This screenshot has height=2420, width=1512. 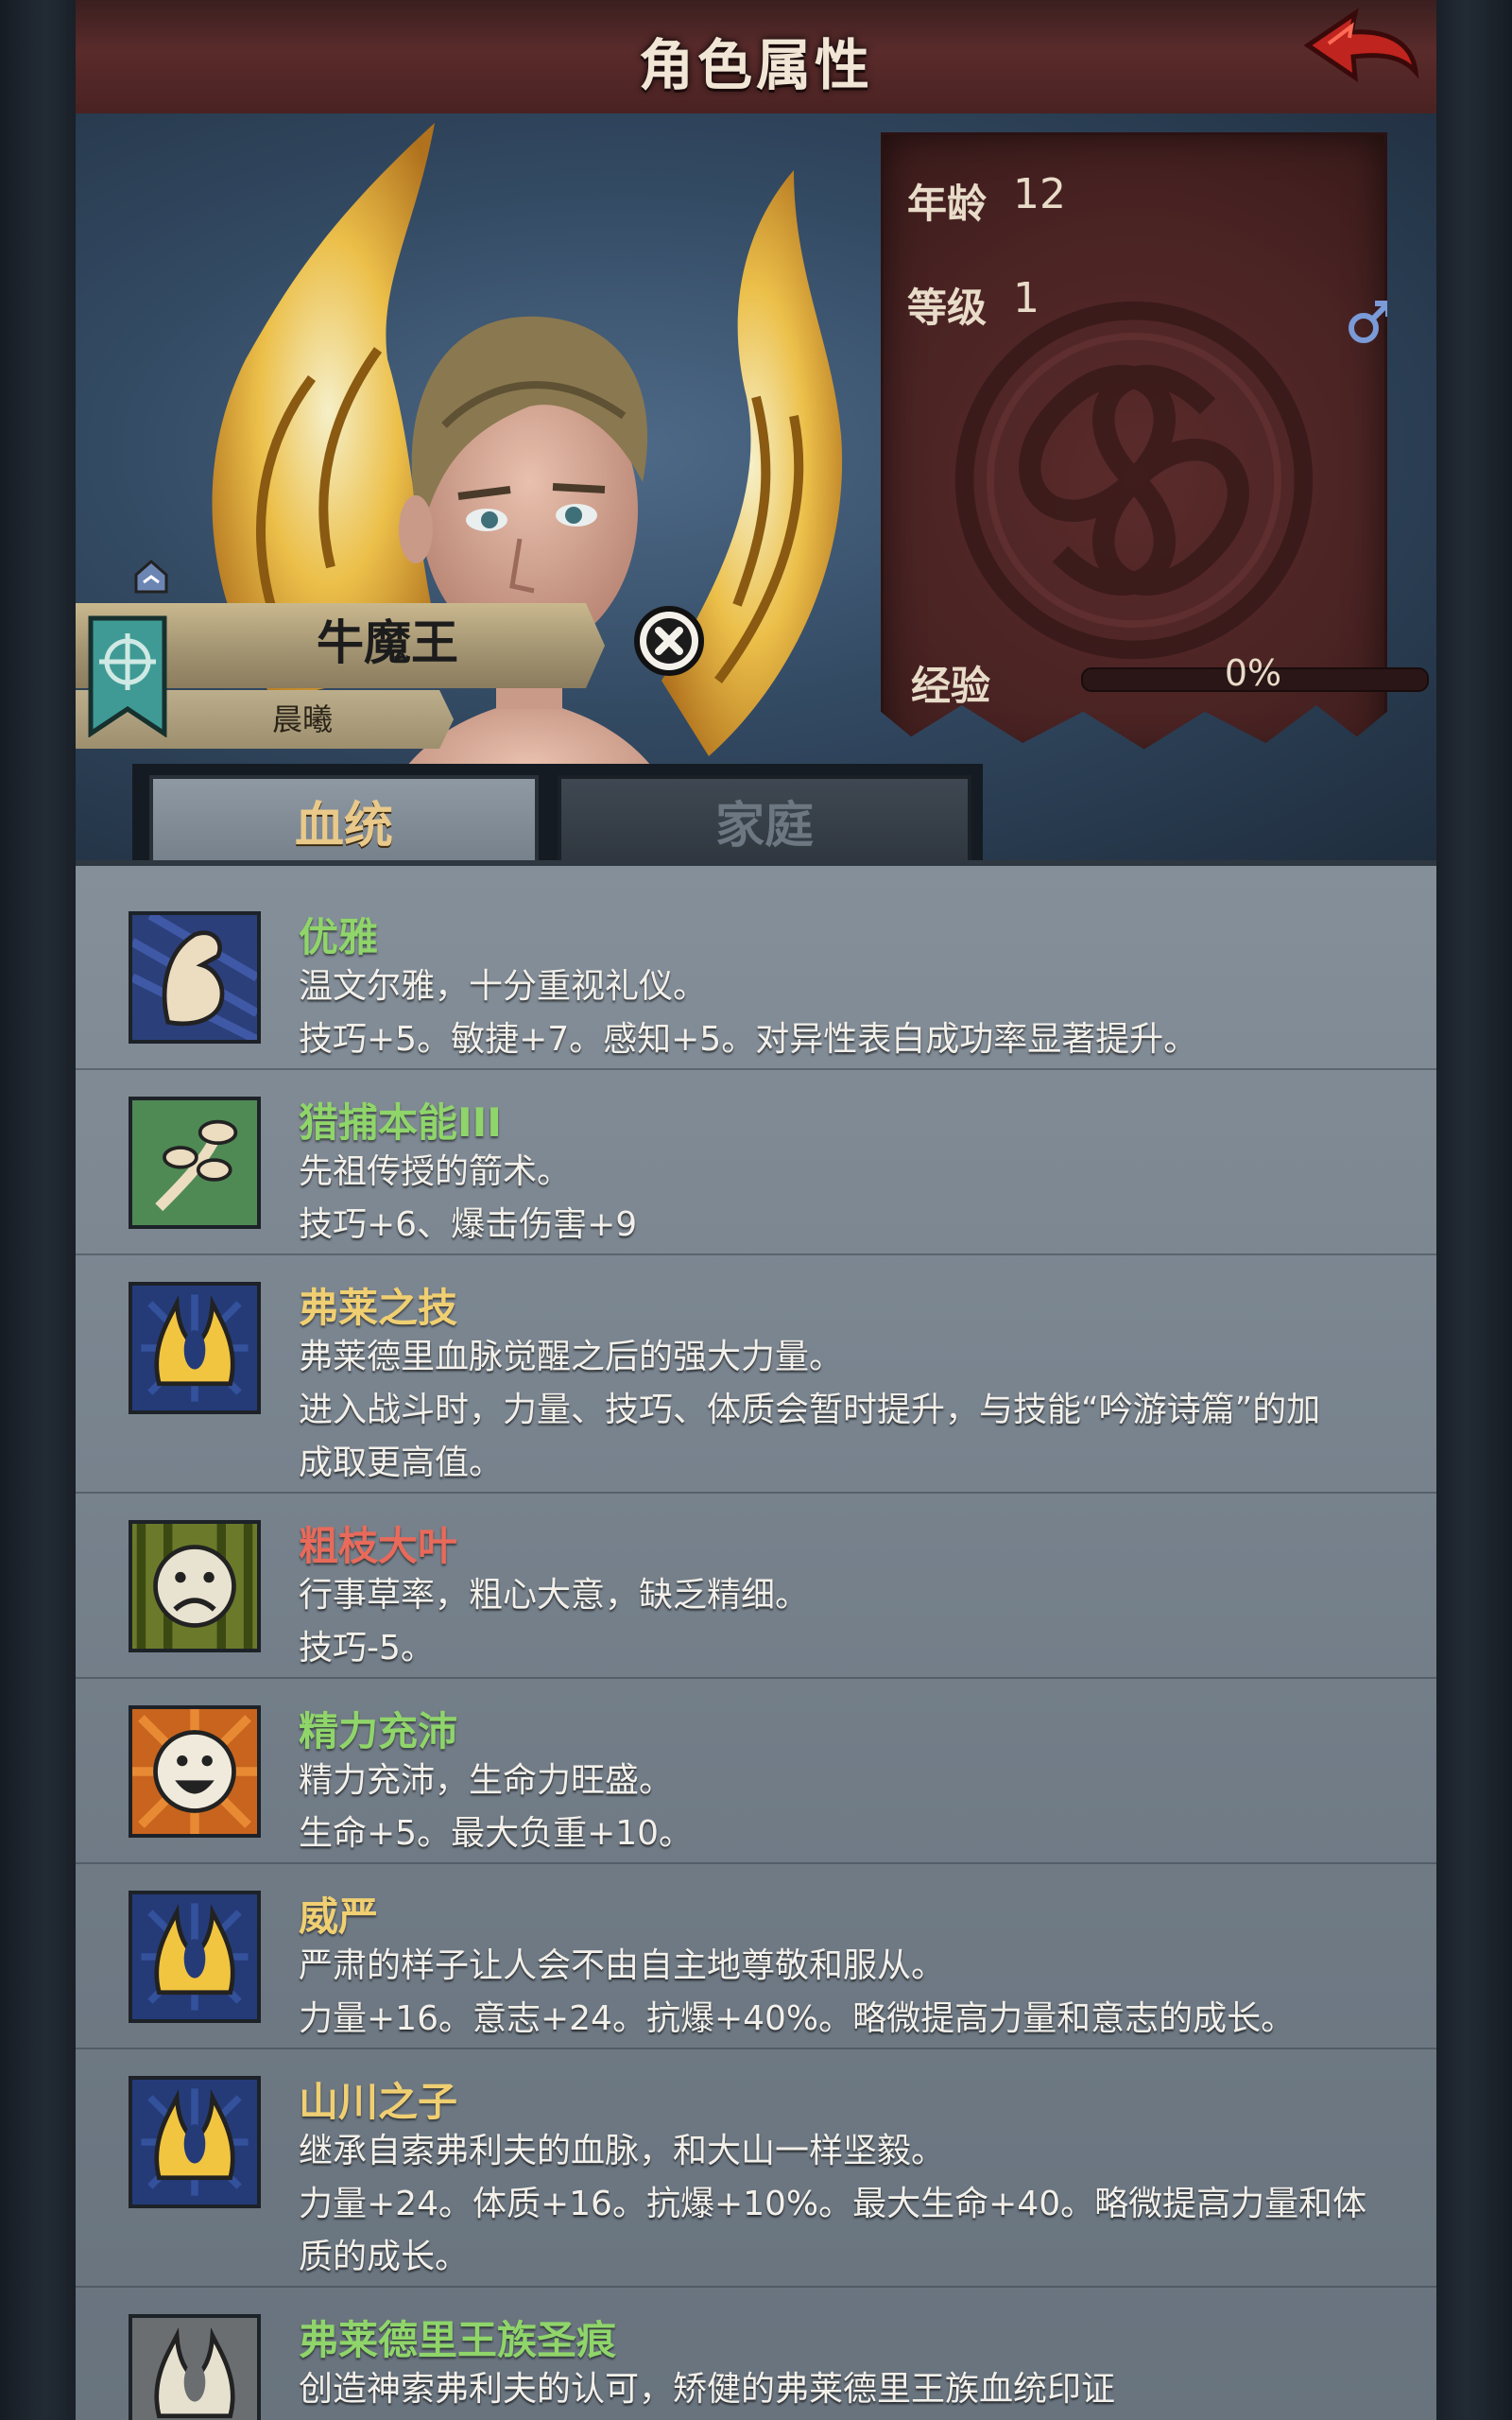 What do you see at coordinates (1134, 480) in the screenshot?
I see `celtic-knot-icon` at bounding box center [1134, 480].